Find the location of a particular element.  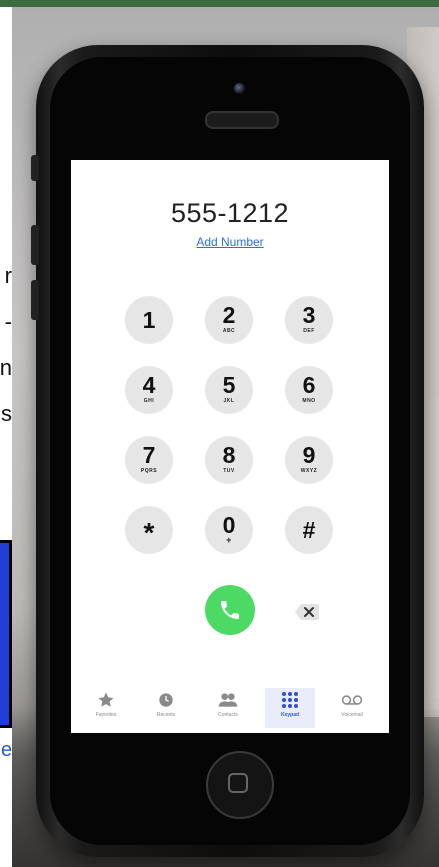

key-digit: 1 is located at coordinates (149, 320).